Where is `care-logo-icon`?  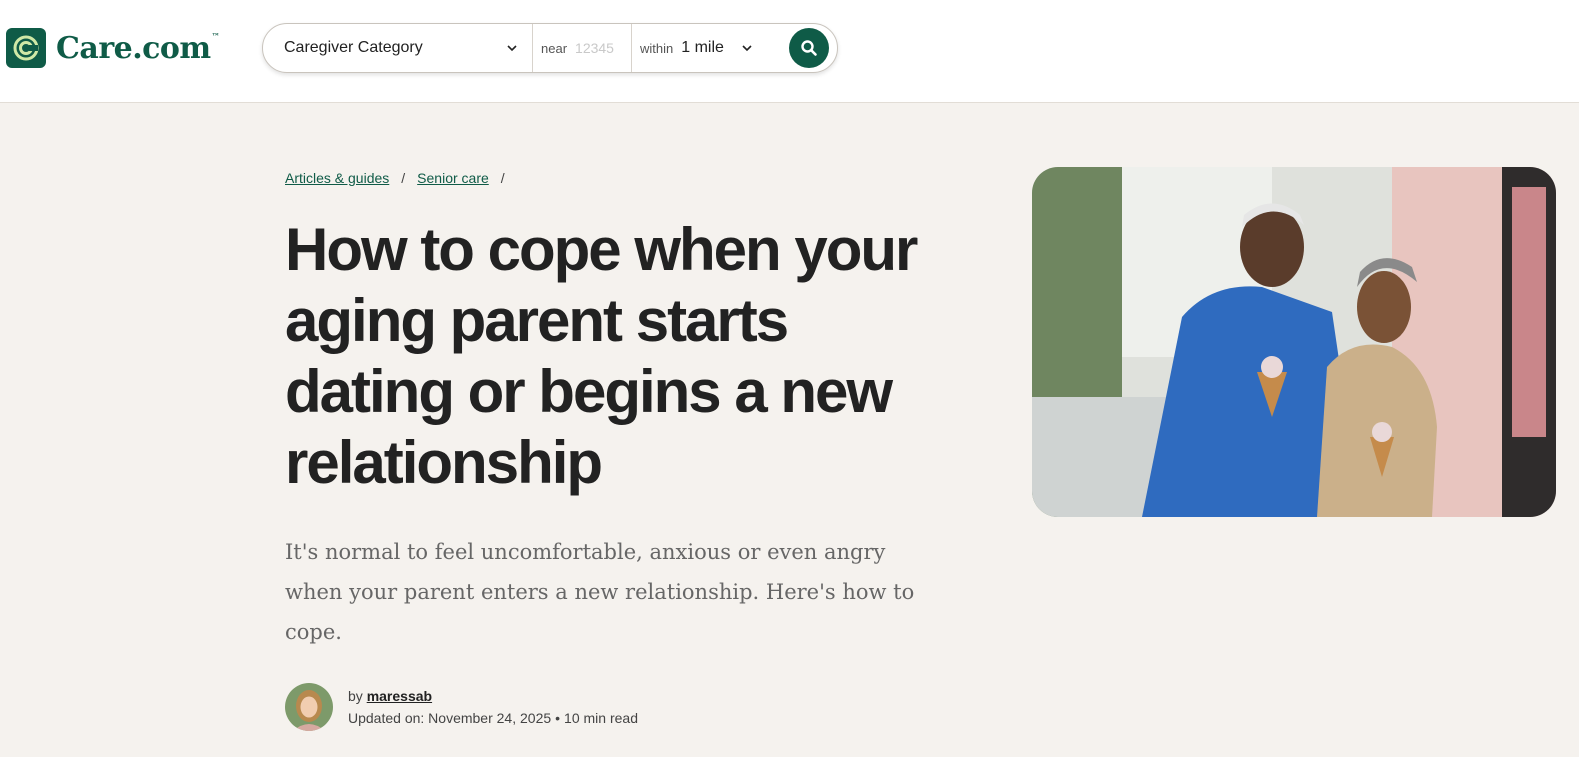 care-logo-icon is located at coordinates (26, 48).